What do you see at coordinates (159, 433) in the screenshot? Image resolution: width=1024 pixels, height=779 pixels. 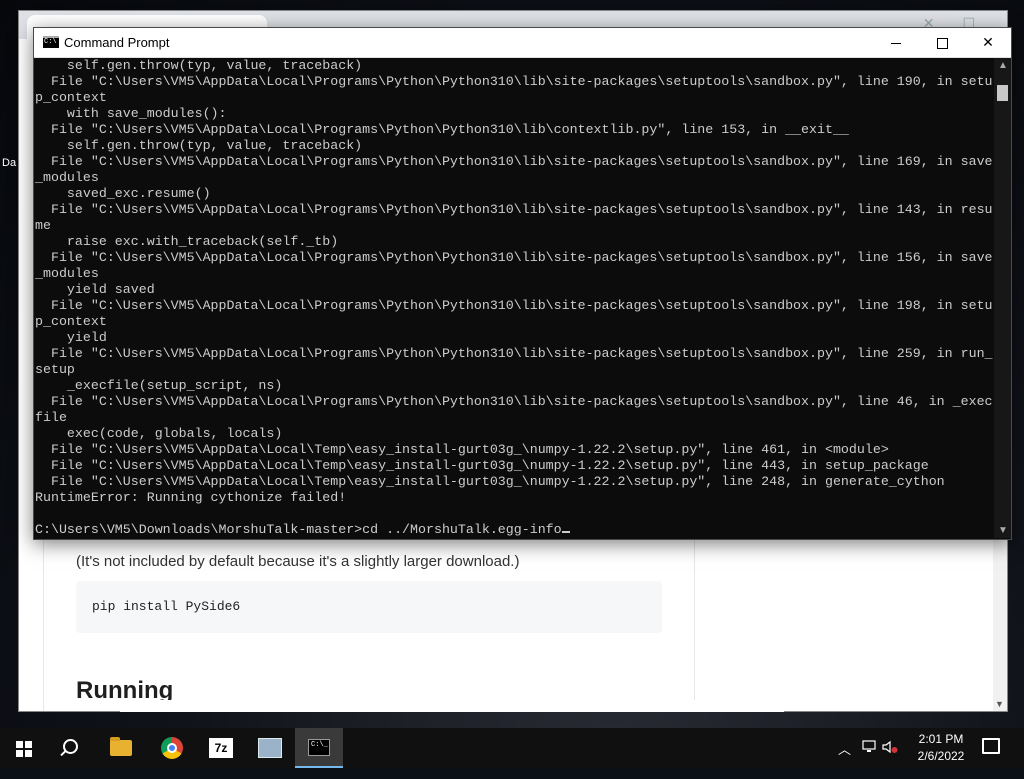 I see `console-line: exec(code, globals, locals)` at bounding box center [159, 433].